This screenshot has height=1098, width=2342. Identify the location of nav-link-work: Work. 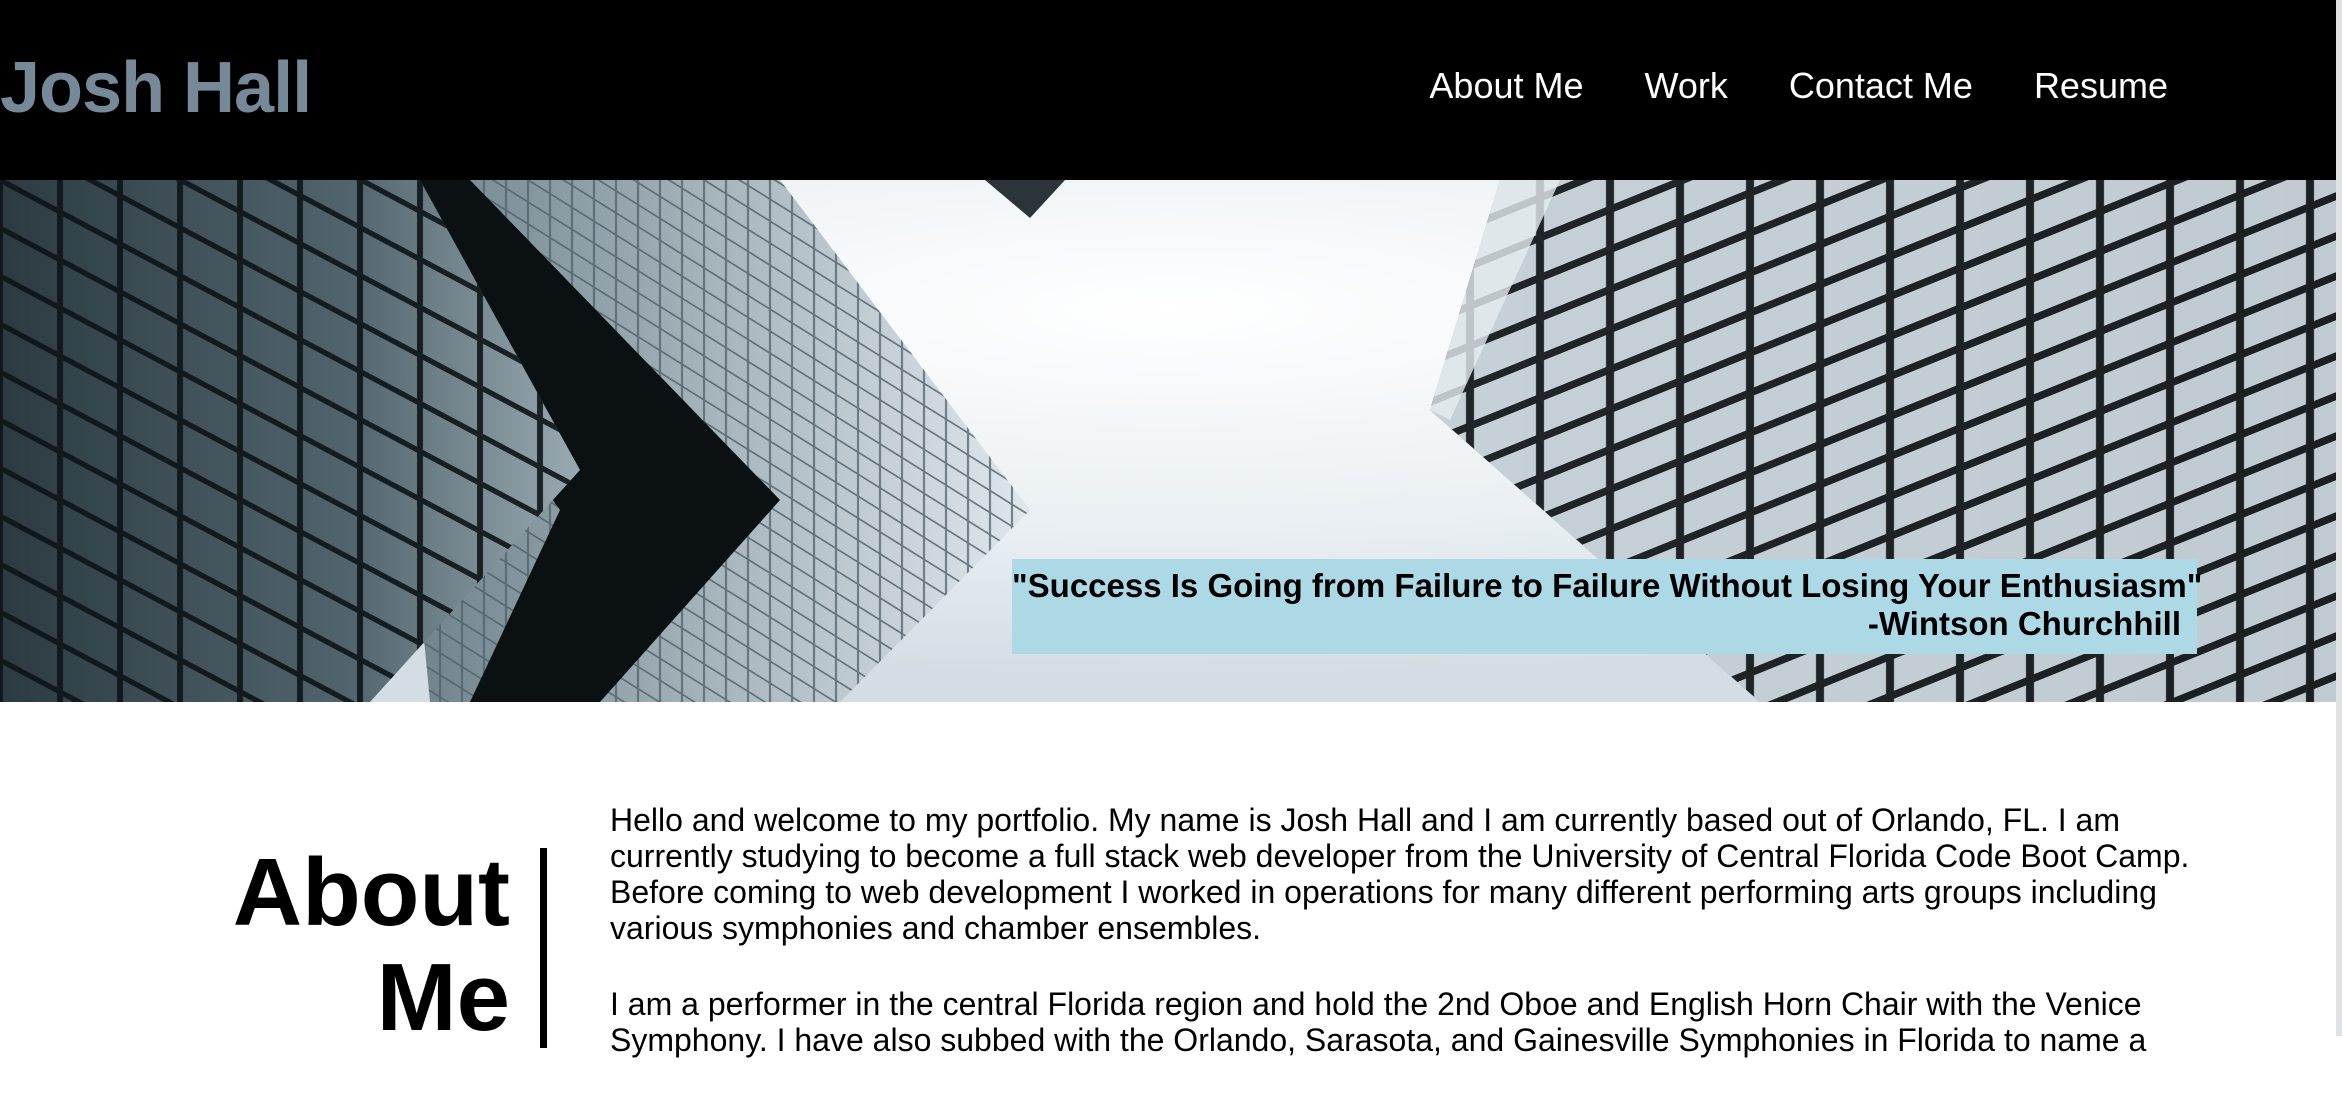
(1686, 86).